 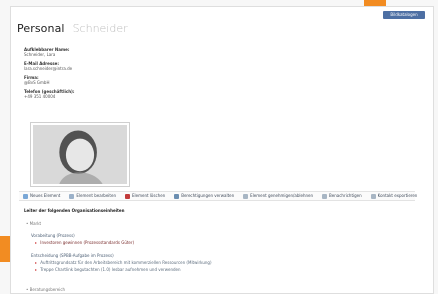 I want to click on export-icon, so click(x=373, y=196).